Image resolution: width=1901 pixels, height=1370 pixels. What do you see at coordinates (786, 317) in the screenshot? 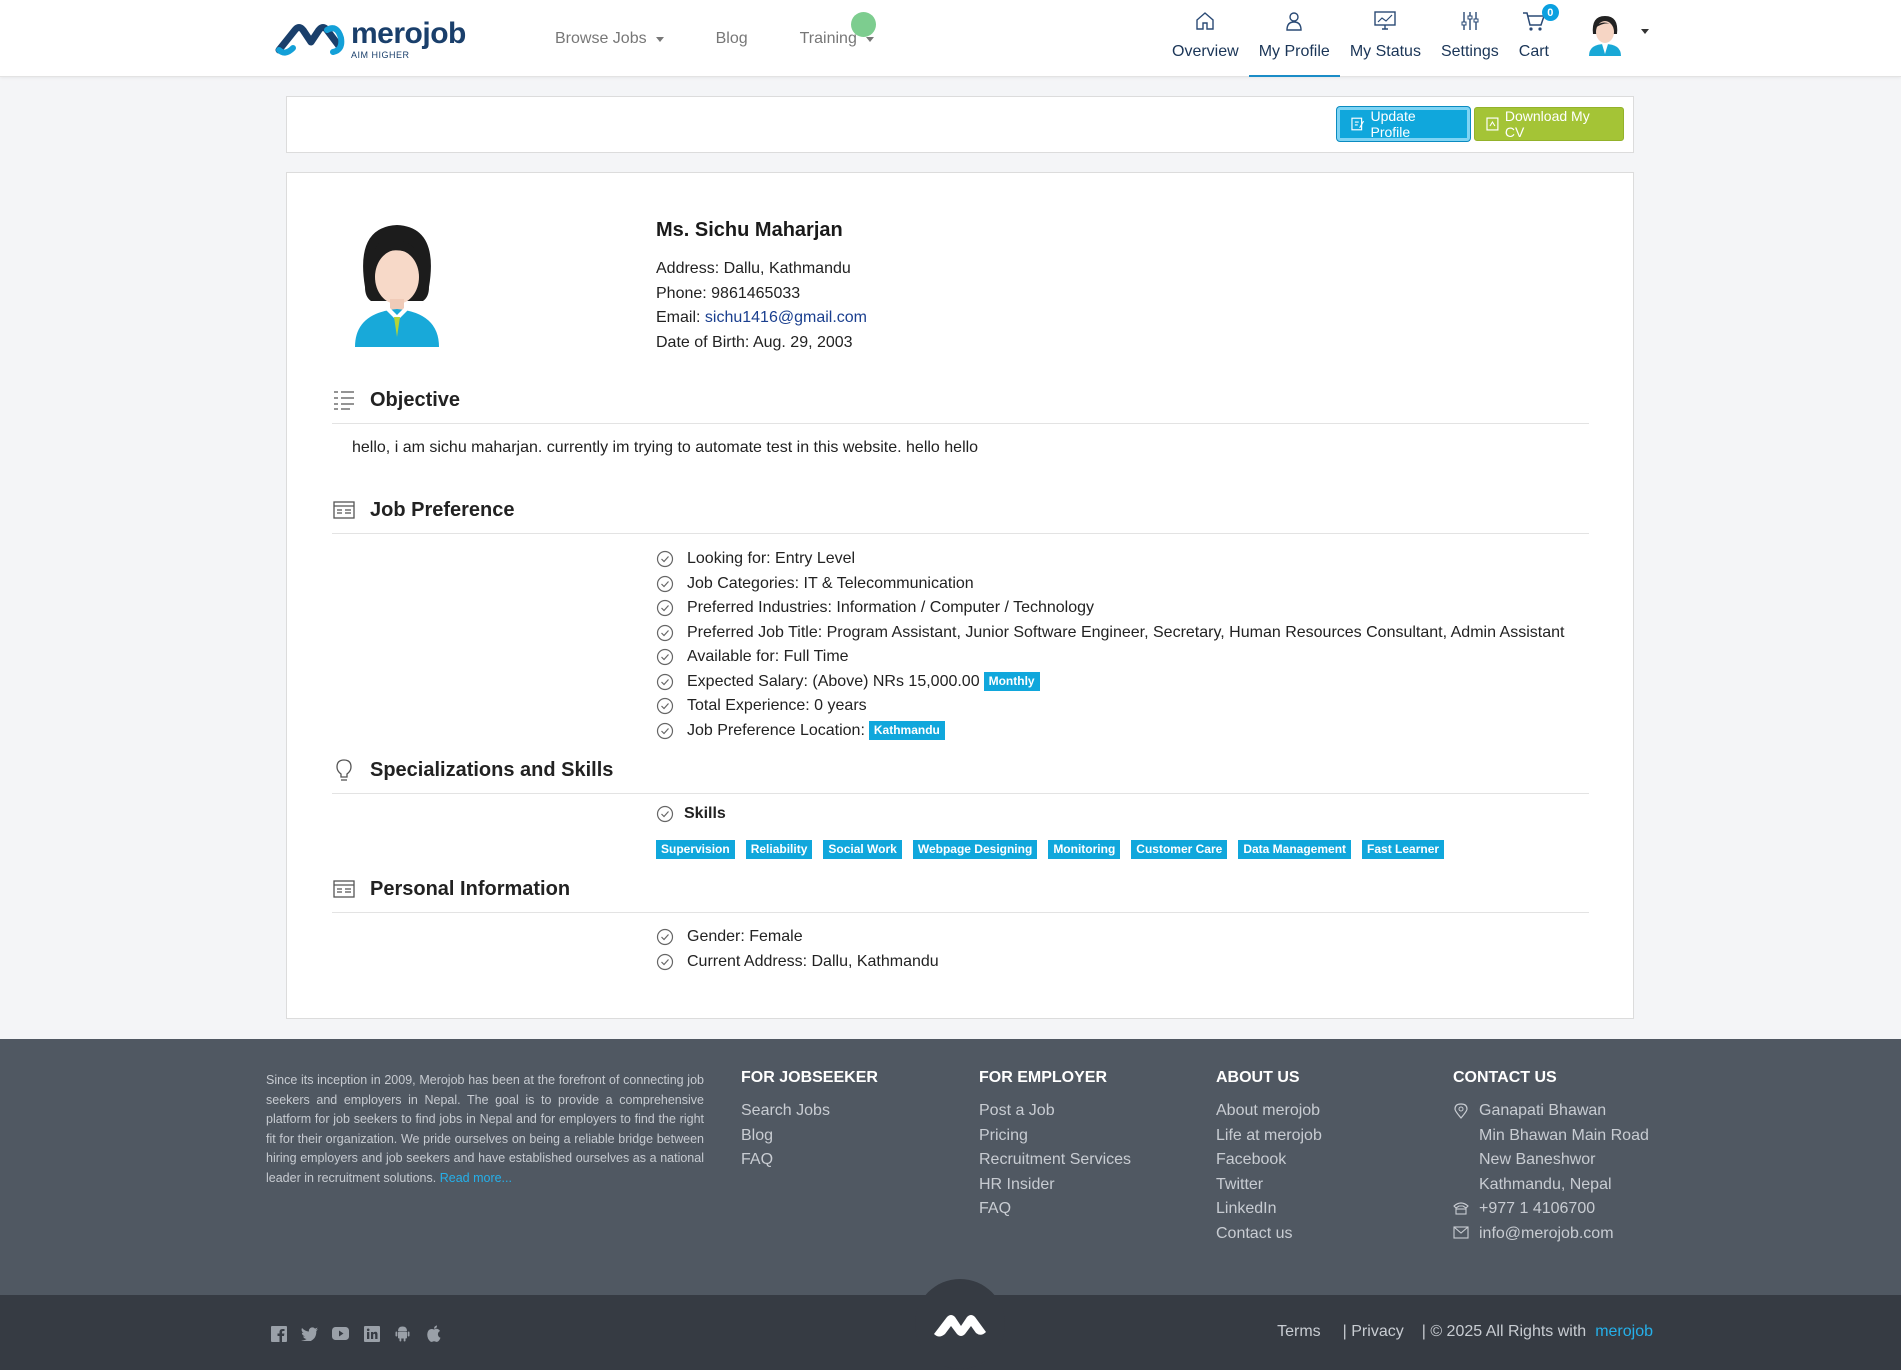
I see `profile-email-link: sichu1416@gmail.com` at bounding box center [786, 317].